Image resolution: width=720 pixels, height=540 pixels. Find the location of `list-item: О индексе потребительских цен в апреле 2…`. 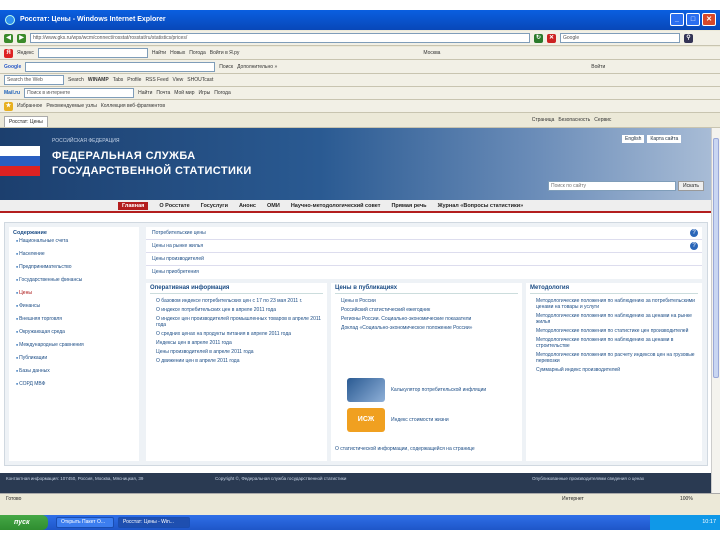

list-item: О индексе потребительских цен в апреле 2… is located at coordinates (239, 310).